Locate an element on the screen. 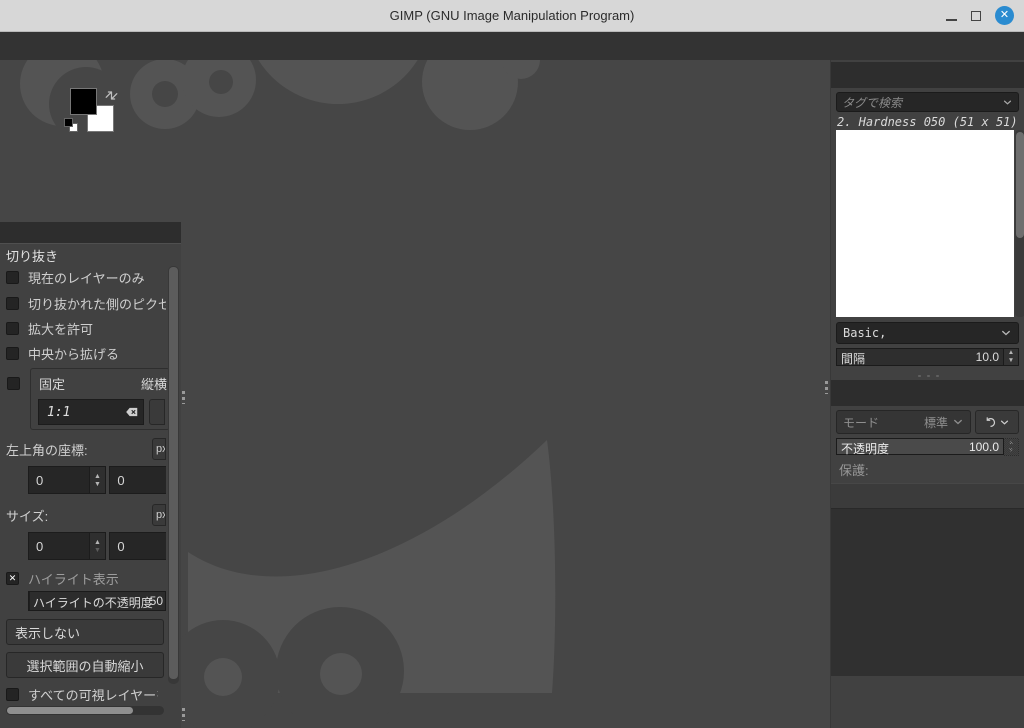 Image resolution: width=1024 pixels, height=728 pixels. size-label: サイズ: is located at coordinates (27, 516).